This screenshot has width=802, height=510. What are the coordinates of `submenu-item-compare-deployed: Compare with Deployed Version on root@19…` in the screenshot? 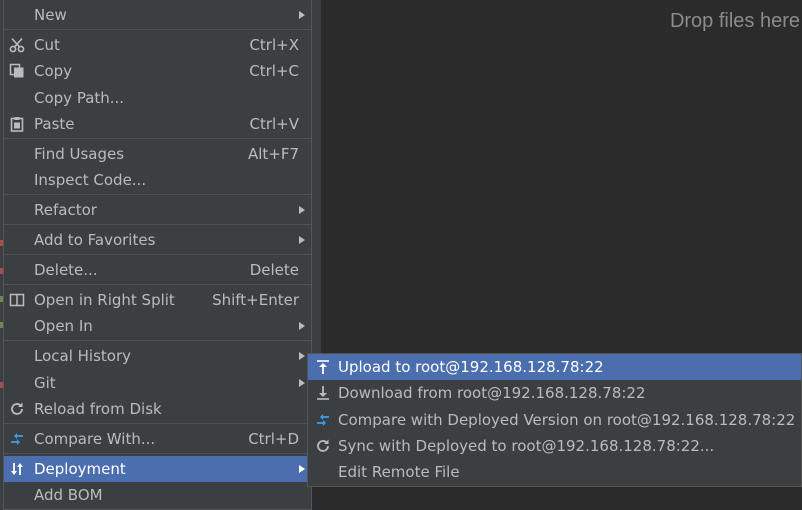 It's located at (554, 420).